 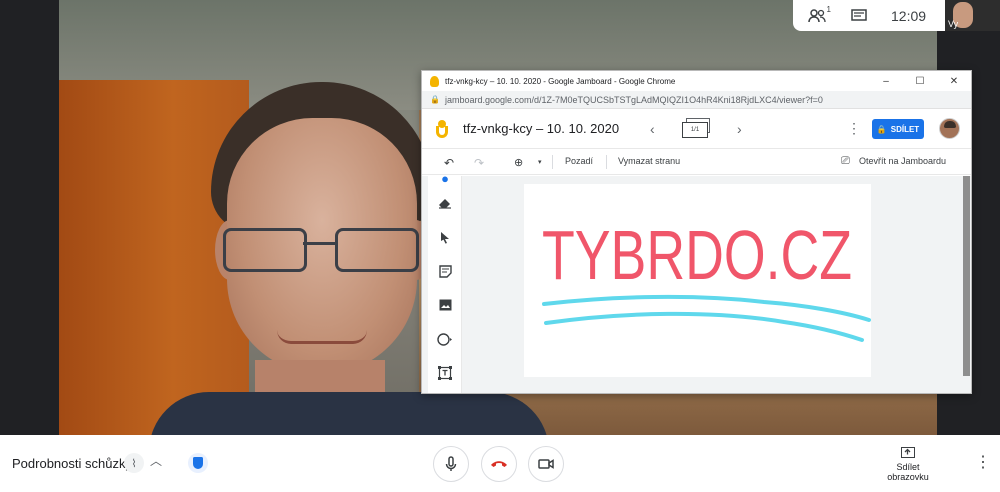 I want to click on text-box-icon, so click(x=445, y=373).